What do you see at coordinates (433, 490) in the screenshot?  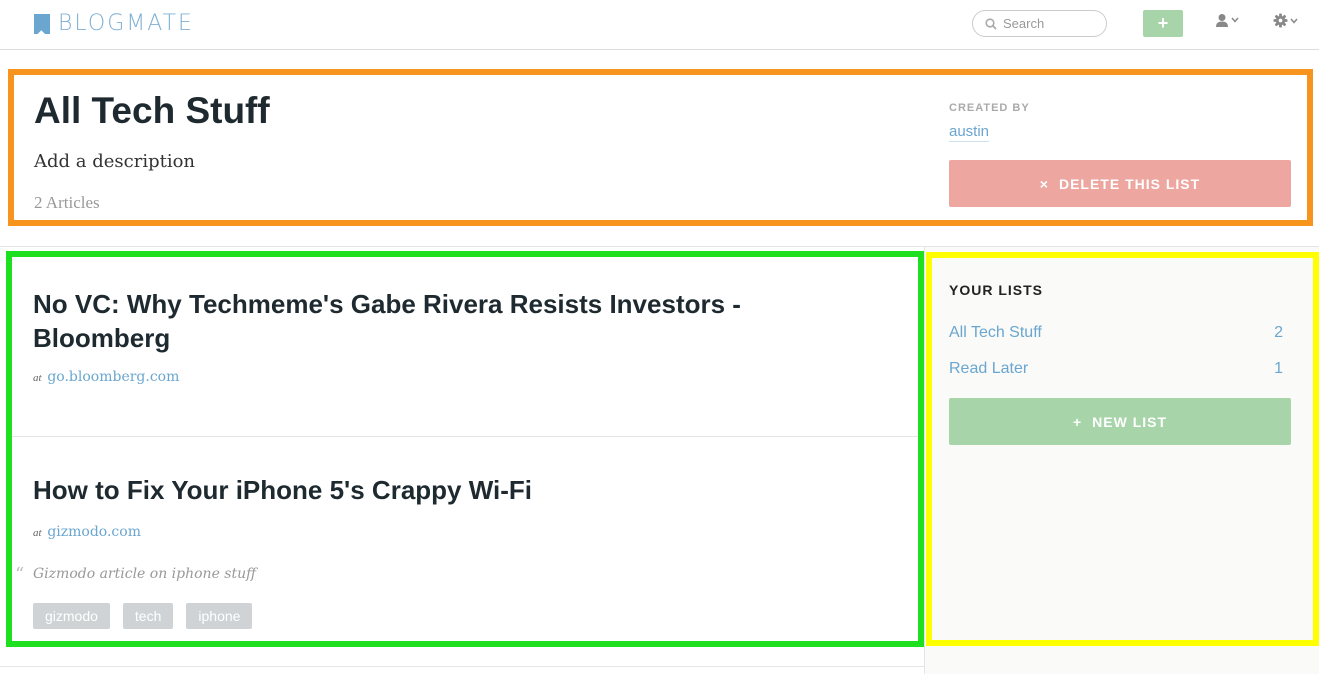 I see `article-title: How to Fix Your iPhone 5's Crappy Wi-Fi` at bounding box center [433, 490].